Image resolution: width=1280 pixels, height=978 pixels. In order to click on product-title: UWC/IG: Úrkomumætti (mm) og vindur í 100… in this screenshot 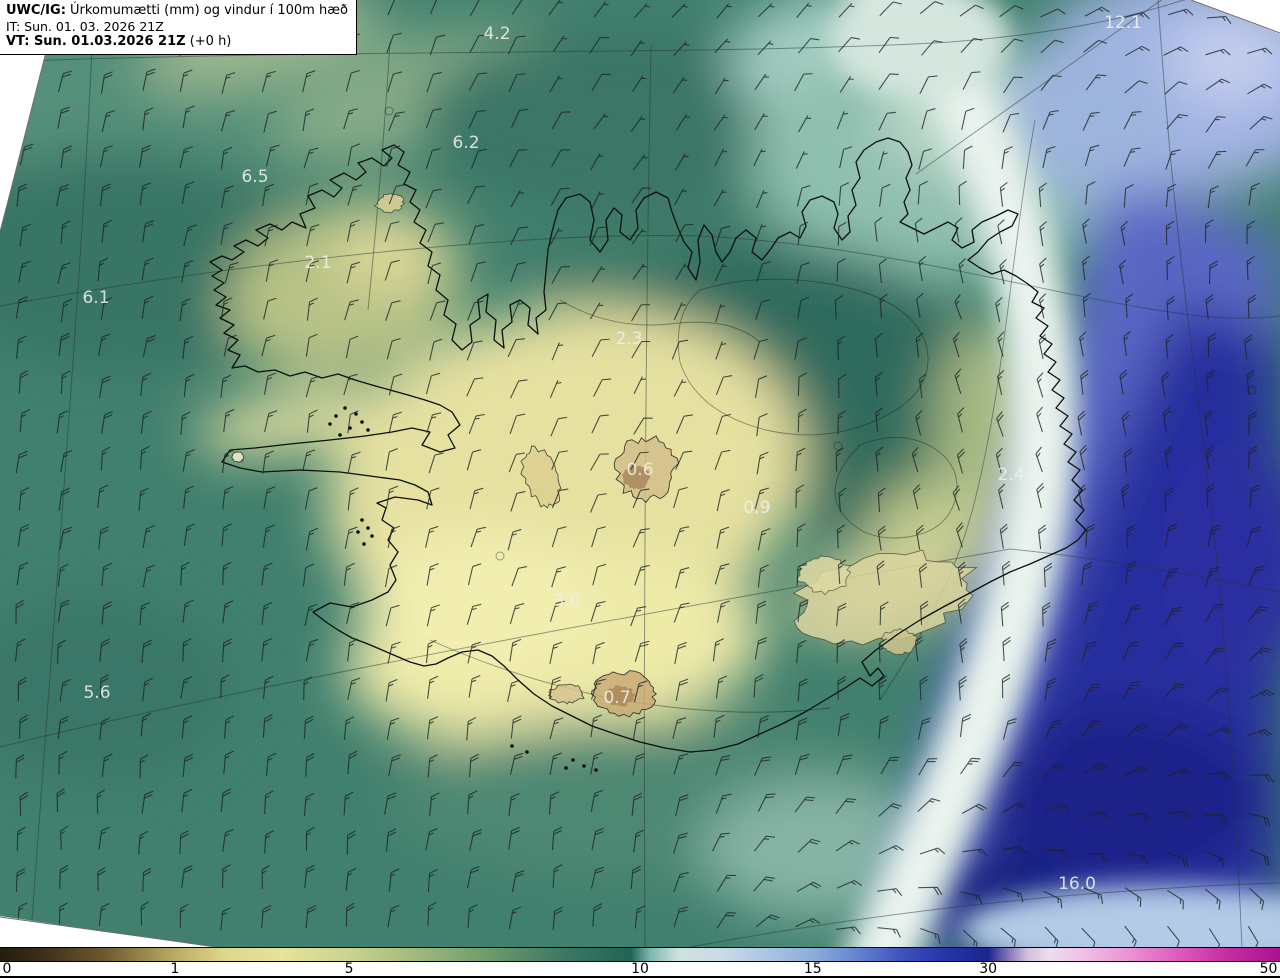, I will do `click(177, 11)`.